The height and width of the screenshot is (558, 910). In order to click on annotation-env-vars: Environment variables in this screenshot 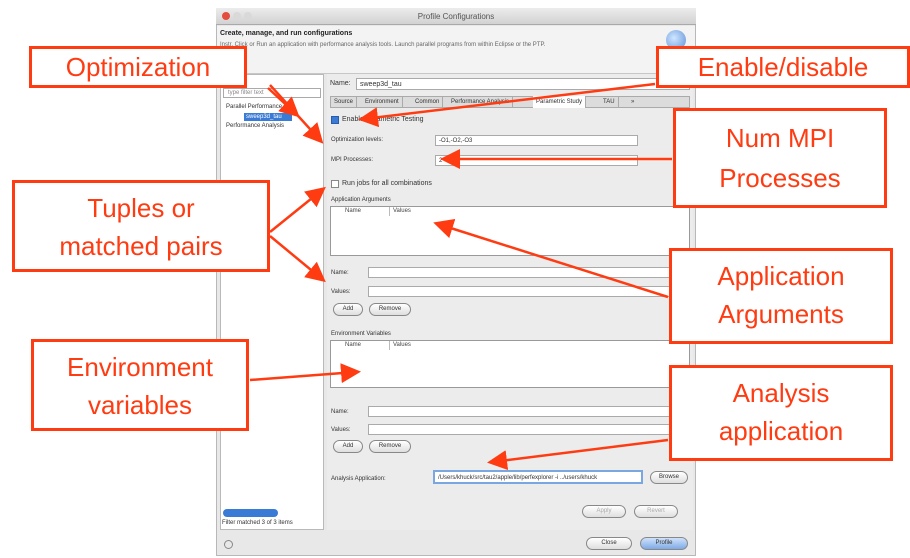, I will do `click(140, 385)`.